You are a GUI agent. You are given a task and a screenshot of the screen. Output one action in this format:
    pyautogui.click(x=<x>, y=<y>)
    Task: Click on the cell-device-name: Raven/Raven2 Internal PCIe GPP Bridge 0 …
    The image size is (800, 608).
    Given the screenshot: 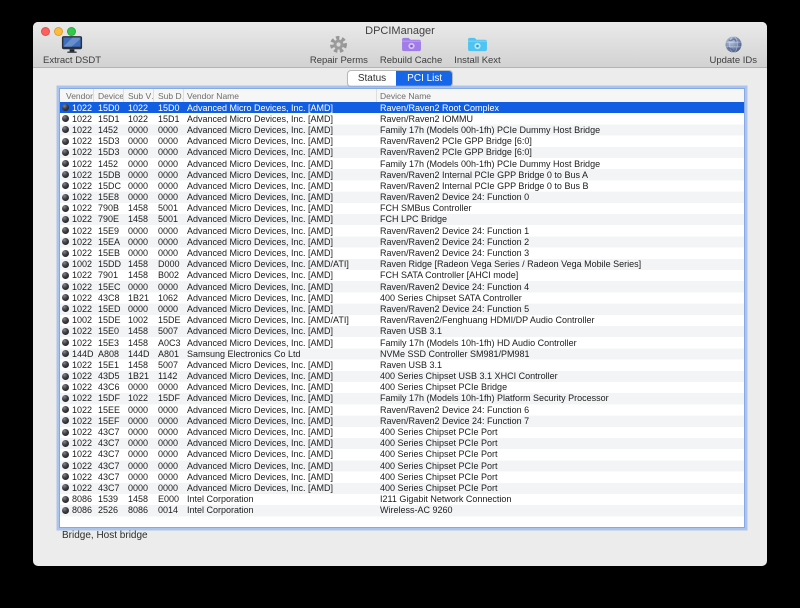 What is the action you would take?
    pyautogui.click(x=560, y=185)
    